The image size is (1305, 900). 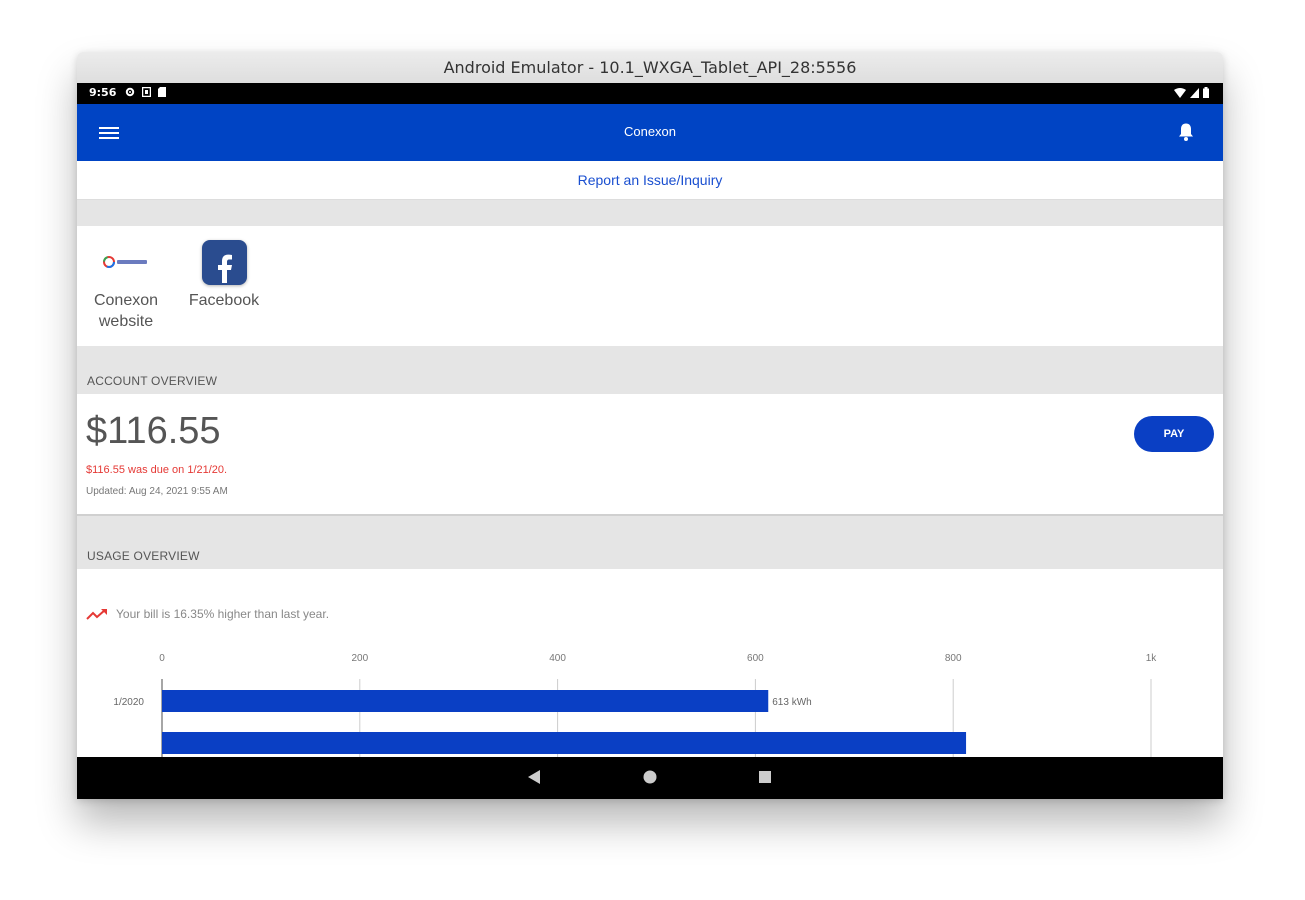 What do you see at coordinates (557, 658) in the screenshot?
I see `x-tick-label: 400` at bounding box center [557, 658].